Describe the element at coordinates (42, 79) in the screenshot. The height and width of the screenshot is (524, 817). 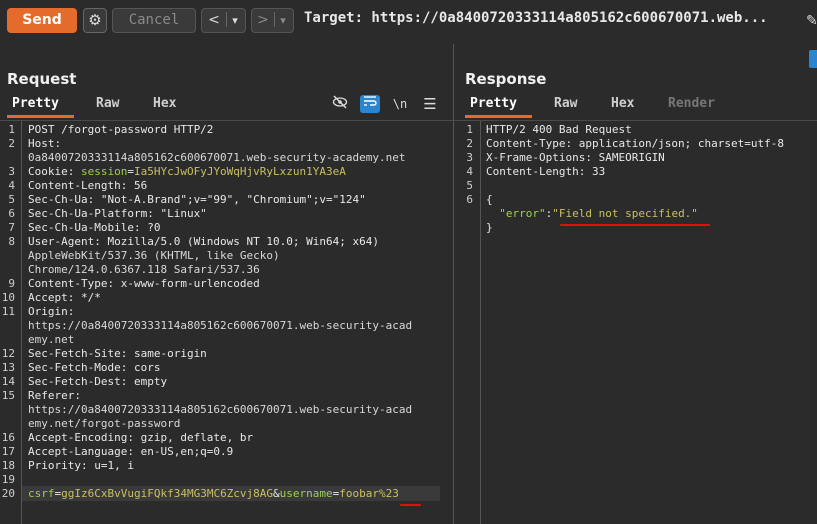
I see `request-title: Request` at that location.